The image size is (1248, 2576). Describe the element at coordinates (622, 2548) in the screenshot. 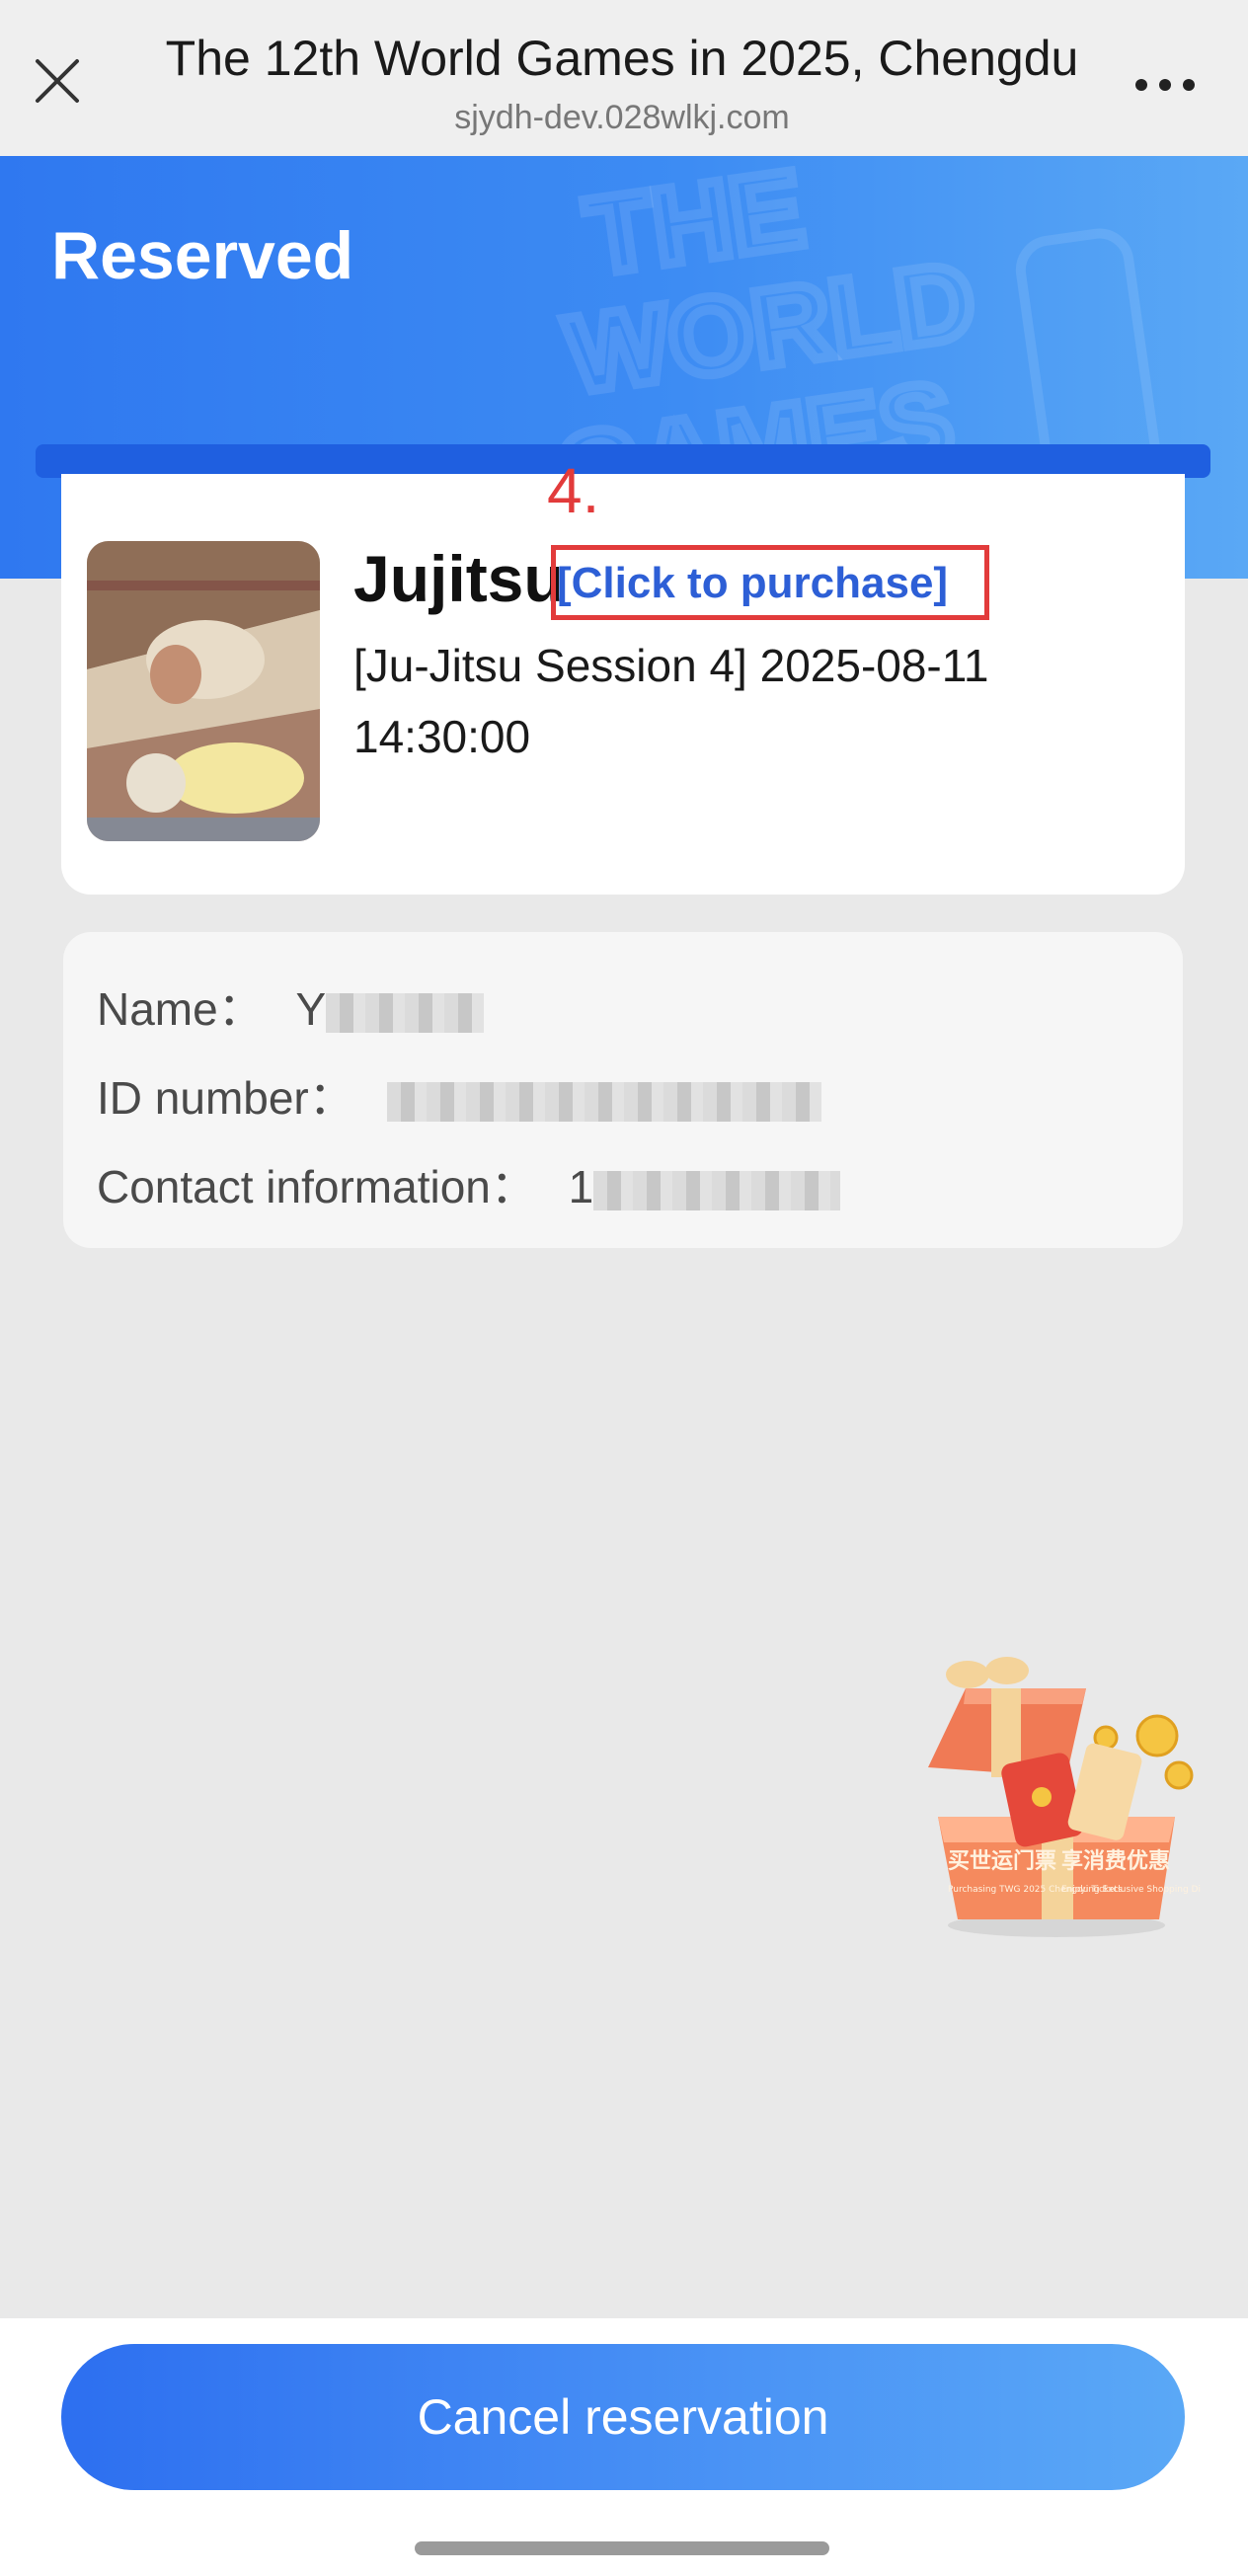

I see `home-indicator` at that location.